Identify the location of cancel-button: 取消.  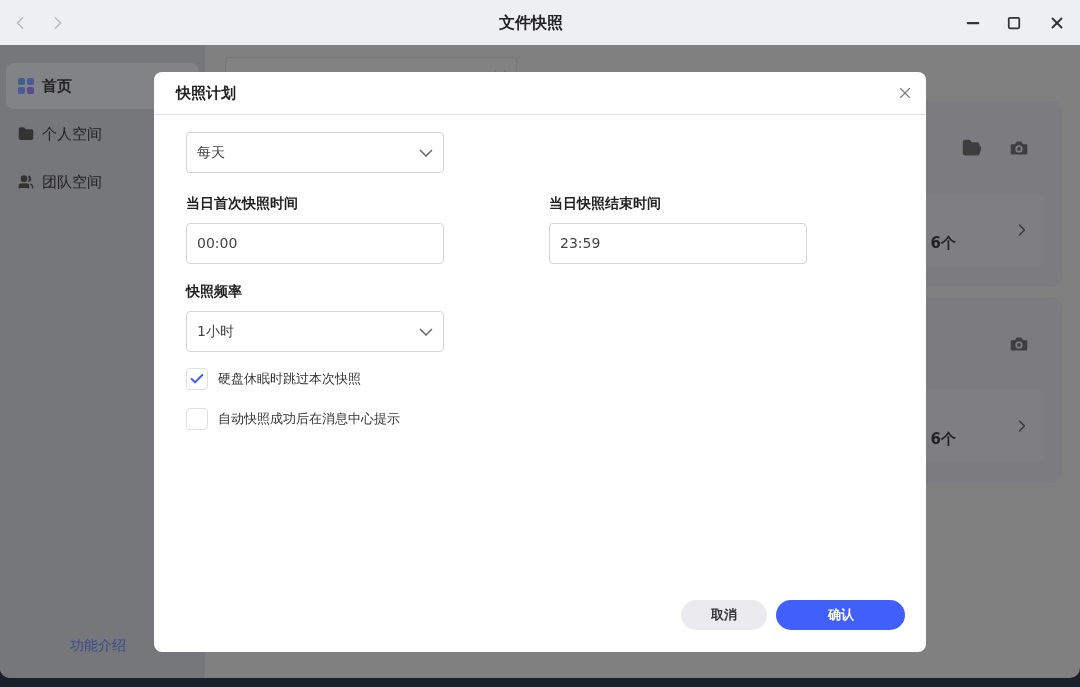
(724, 615).